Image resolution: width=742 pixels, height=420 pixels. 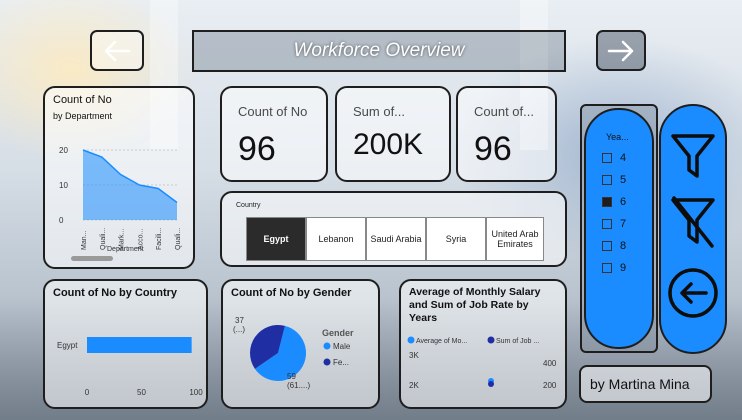 I want to click on actions-panel, so click(x=693, y=229).